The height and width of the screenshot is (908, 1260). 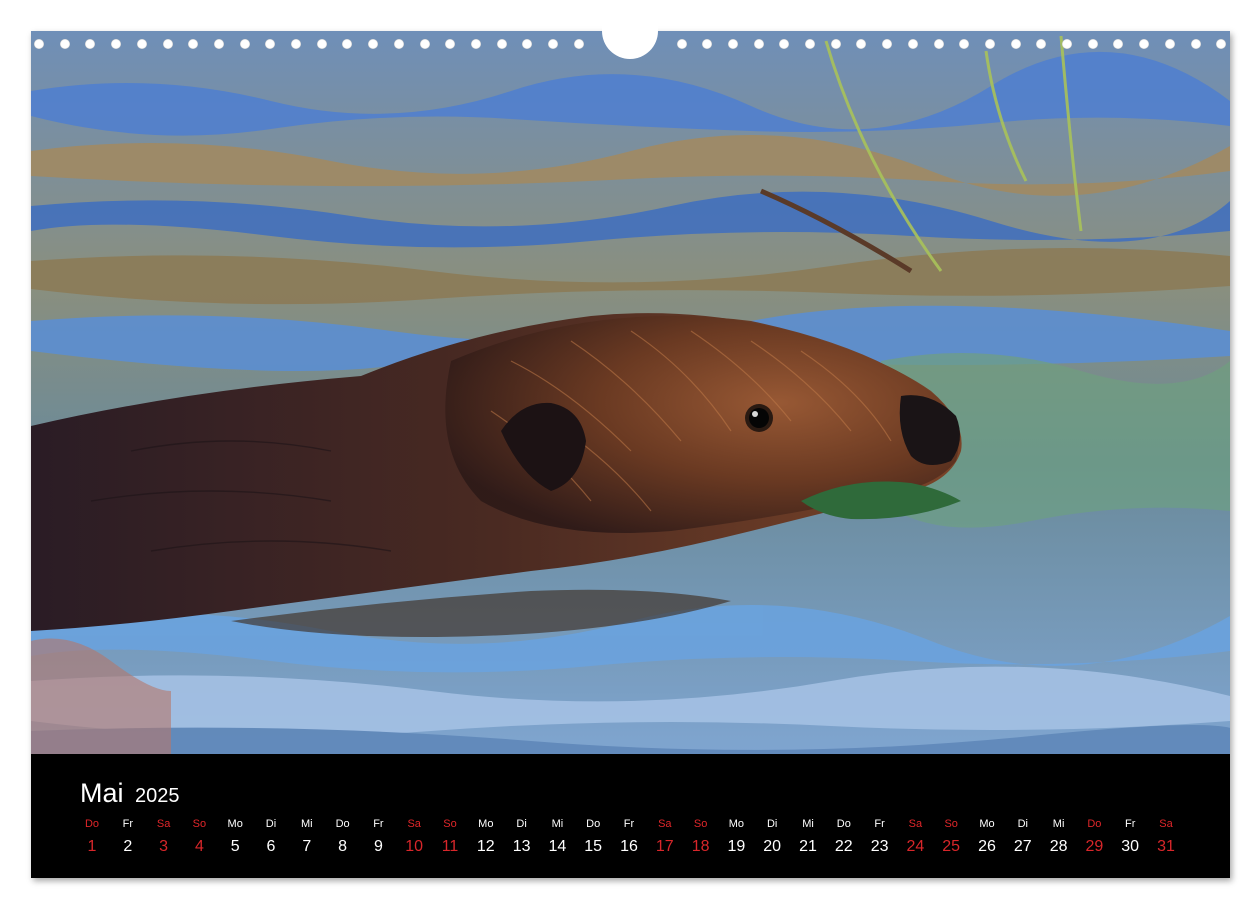 I want to click on calendar-day: Do8, so click(x=343, y=838).